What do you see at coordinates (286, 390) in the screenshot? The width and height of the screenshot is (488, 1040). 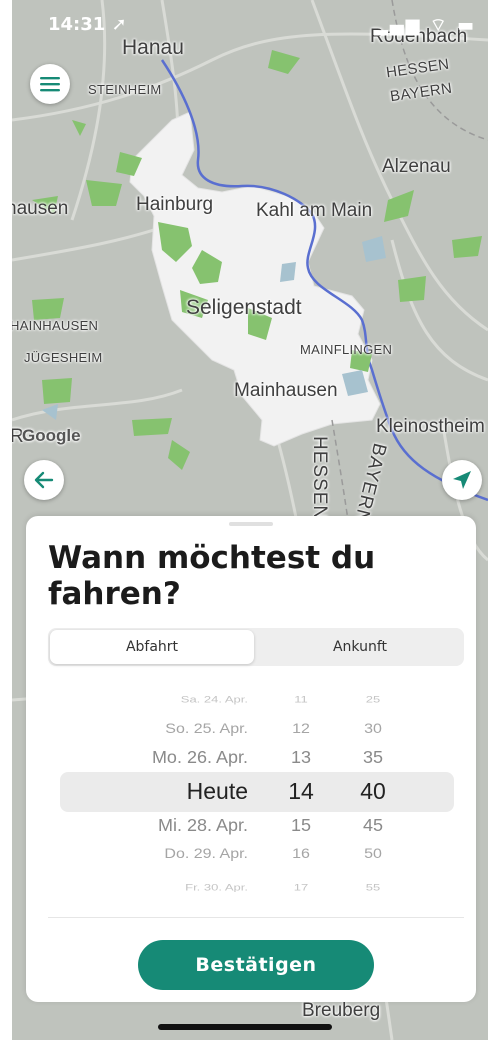 I see `map-label-mainhausen: Mainhausen` at bounding box center [286, 390].